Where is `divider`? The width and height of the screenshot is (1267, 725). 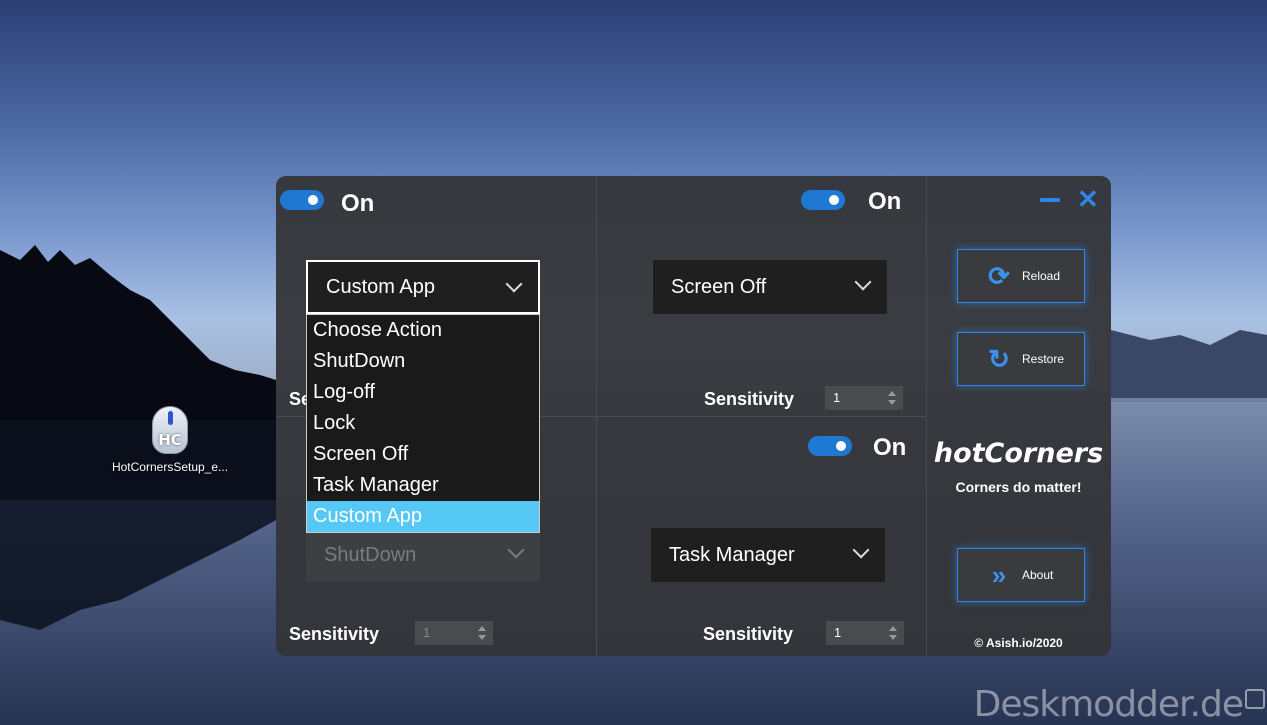
divider is located at coordinates (926, 416).